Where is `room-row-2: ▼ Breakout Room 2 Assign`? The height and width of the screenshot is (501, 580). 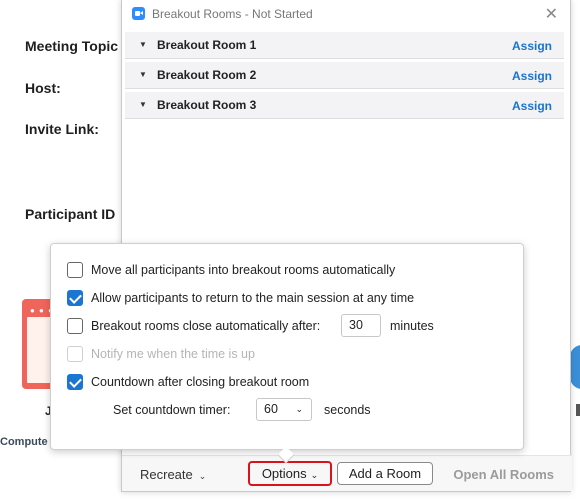
room-row-2: ▼ Breakout Room 2 Assign is located at coordinates (344, 75).